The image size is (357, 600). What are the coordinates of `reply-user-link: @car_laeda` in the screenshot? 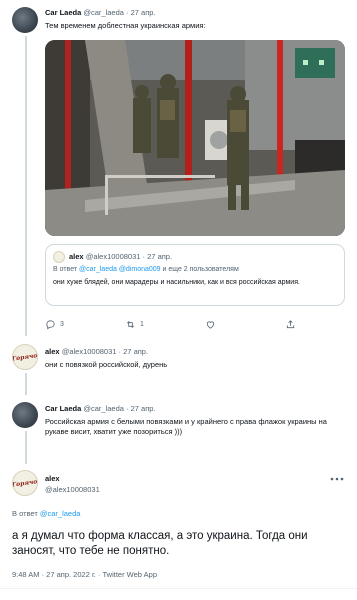 It's located at (60, 513).